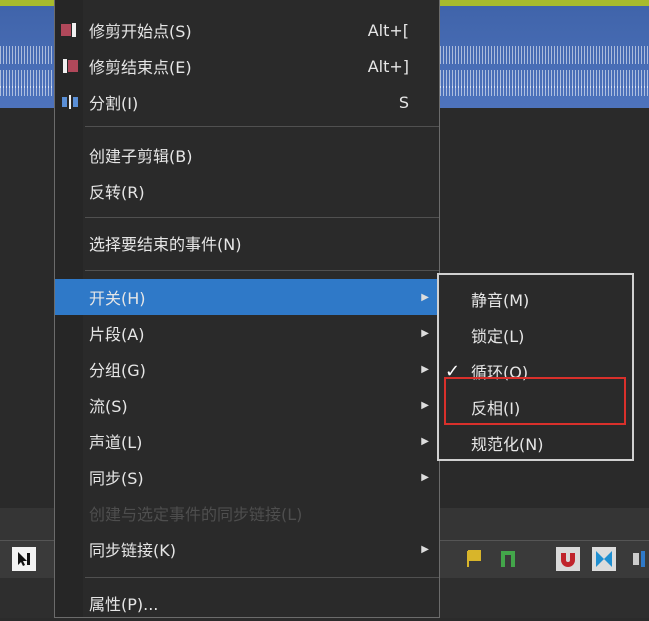  What do you see at coordinates (535, 367) in the screenshot?
I see `switches-submenu: 静音(M) 锁定(L) ✓ 循环(O) 反相(I) 规范化(N)` at bounding box center [535, 367].